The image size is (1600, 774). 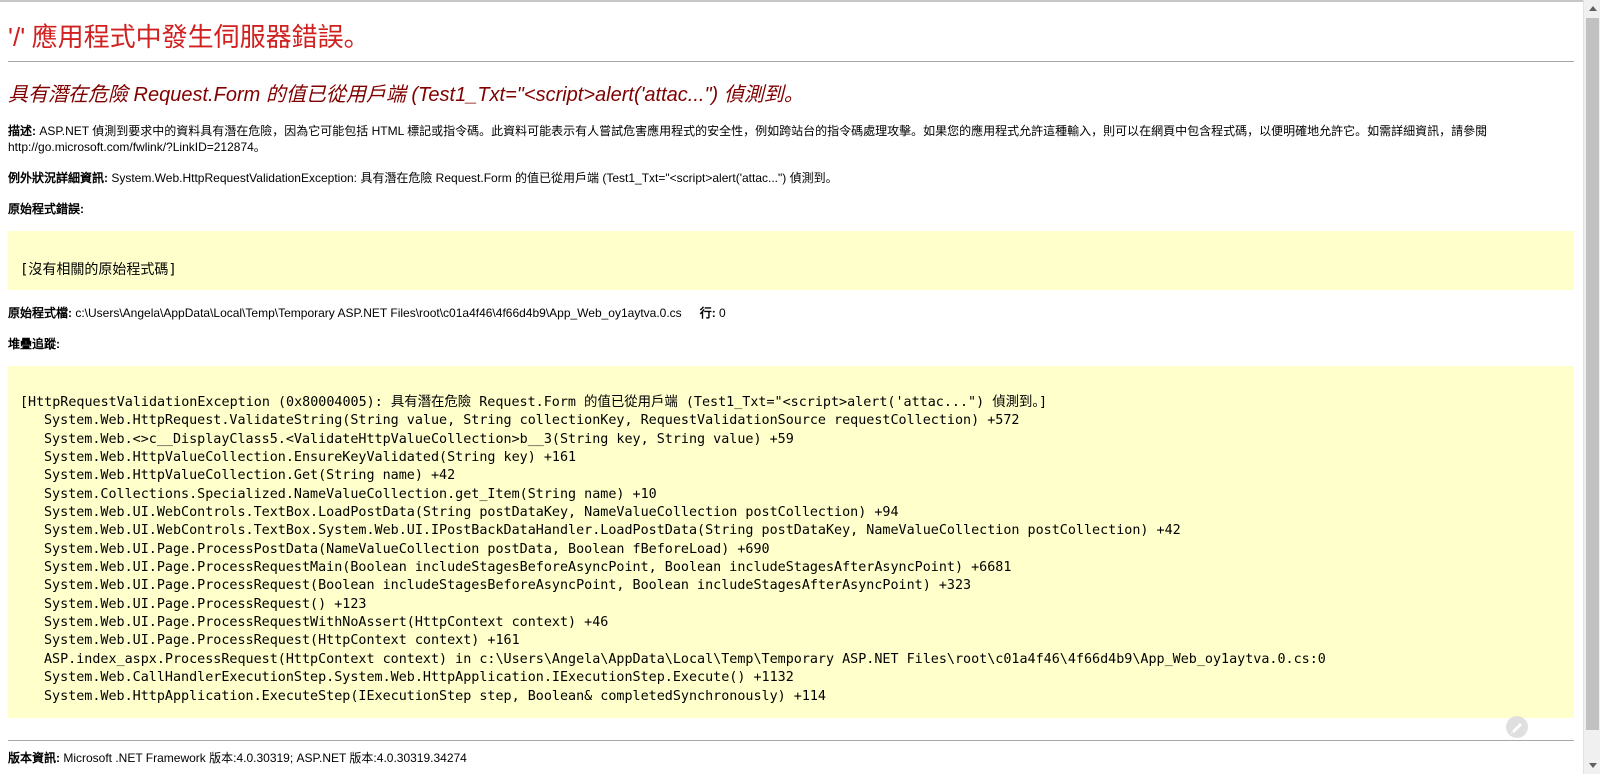 I want to click on vertical-scrollbar, so click(x=1591, y=387).